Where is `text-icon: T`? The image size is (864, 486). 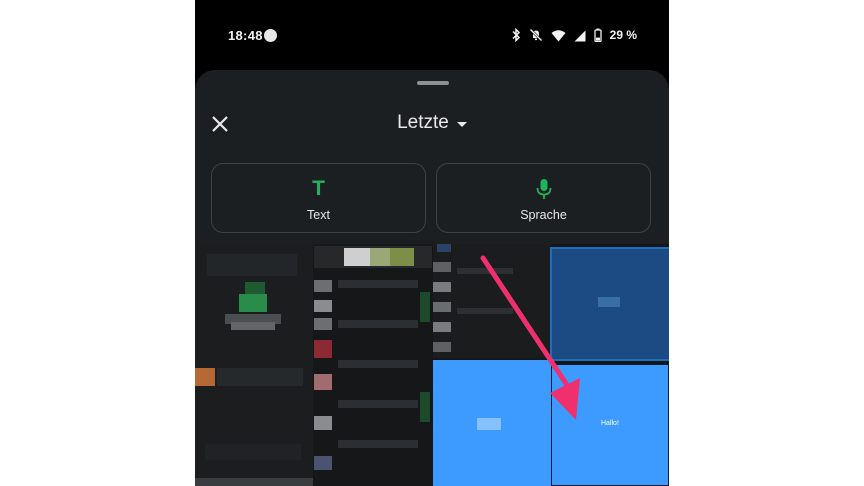
text-icon: T is located at coordinates (318, 188).